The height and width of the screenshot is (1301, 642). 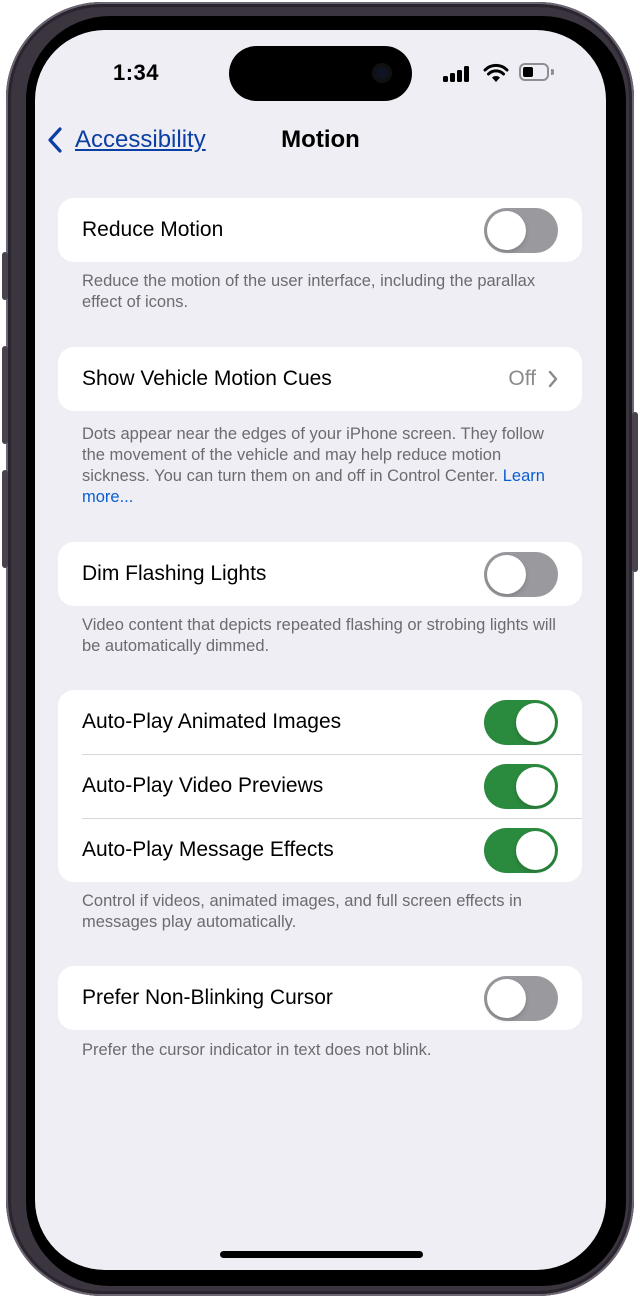 I want to click on autoplay-animated-images-row: Auto-Play Animated Images, so click(x=320, y=722).